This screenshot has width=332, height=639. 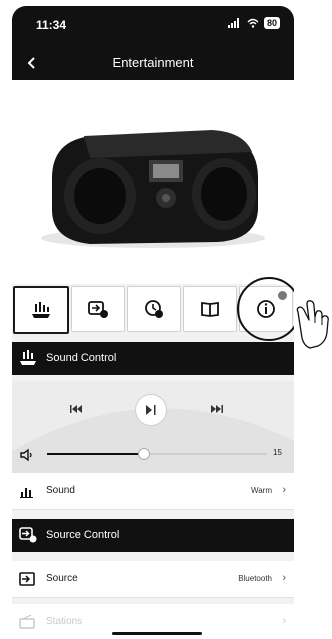 What do you see at coordinates (64, 621) in the screenshot?
I see `stations-label: Stations` at bounding box center [64, 621].